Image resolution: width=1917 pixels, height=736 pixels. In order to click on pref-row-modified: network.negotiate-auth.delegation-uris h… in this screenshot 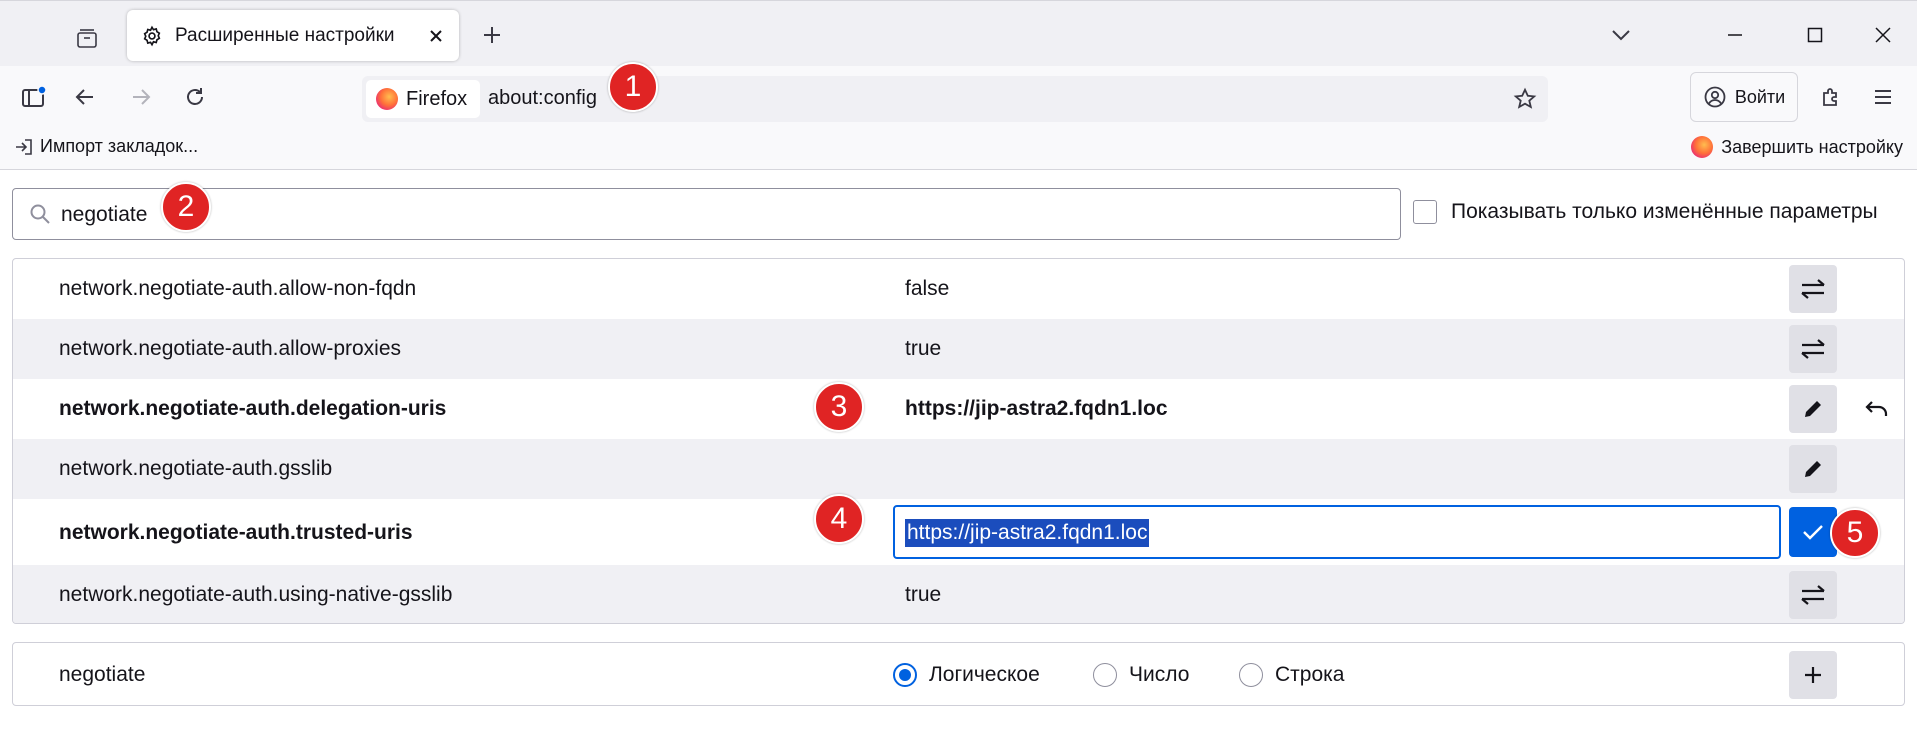, I will do `click(958, 409)`.